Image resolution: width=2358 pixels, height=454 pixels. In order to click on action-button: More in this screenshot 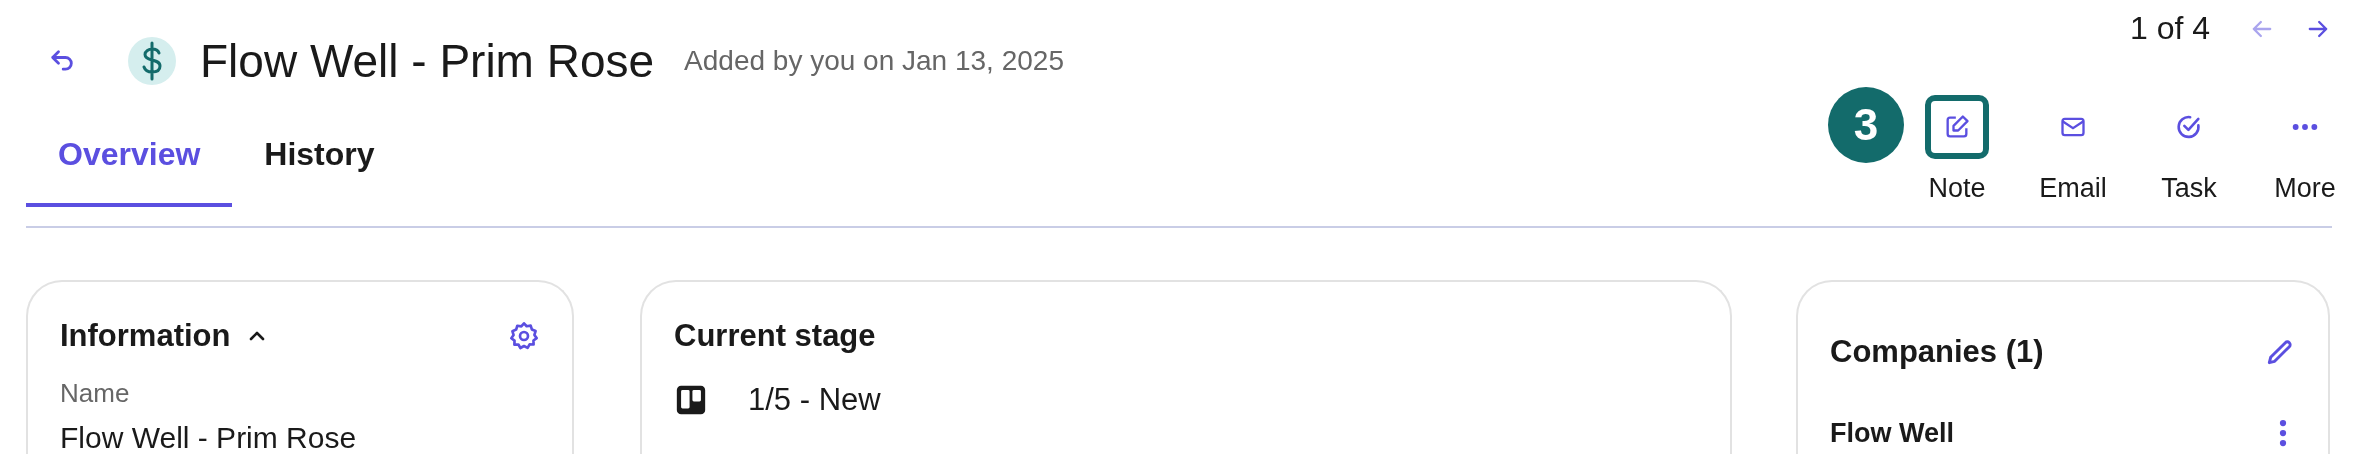, I will do `click(2305, 139)`.